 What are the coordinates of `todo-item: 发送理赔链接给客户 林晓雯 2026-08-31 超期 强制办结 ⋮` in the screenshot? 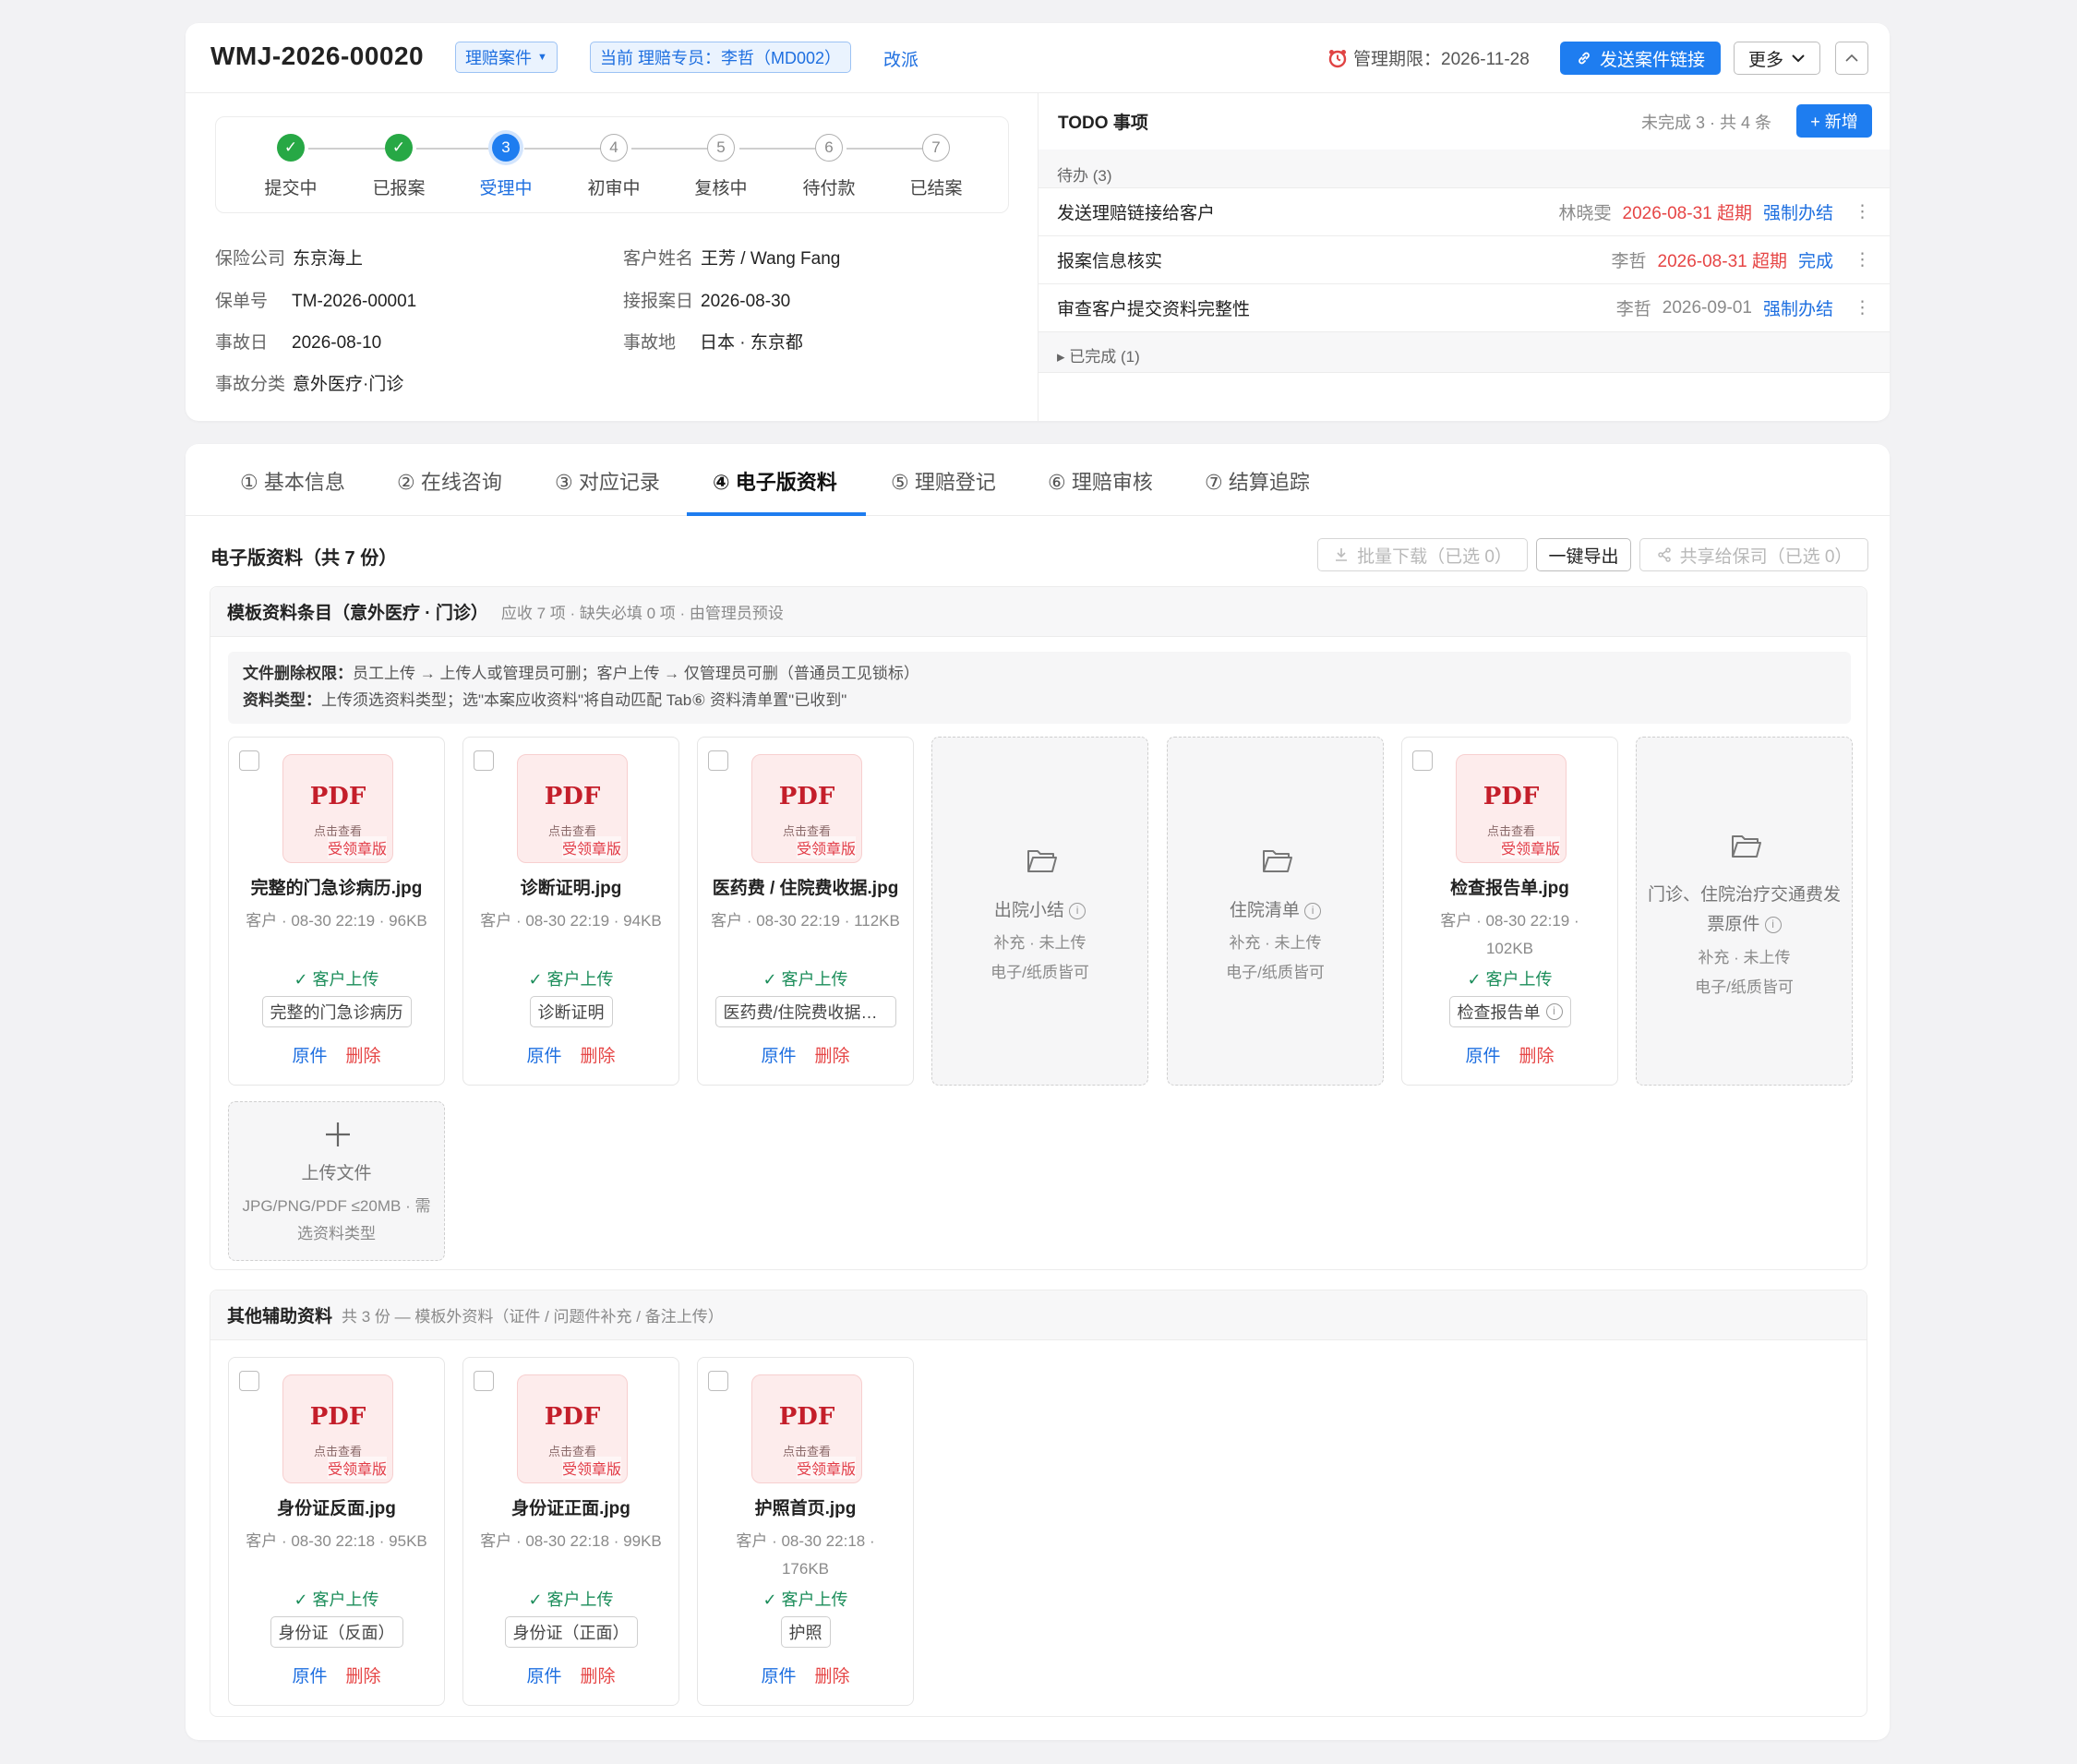 It's located at (1464, 212).